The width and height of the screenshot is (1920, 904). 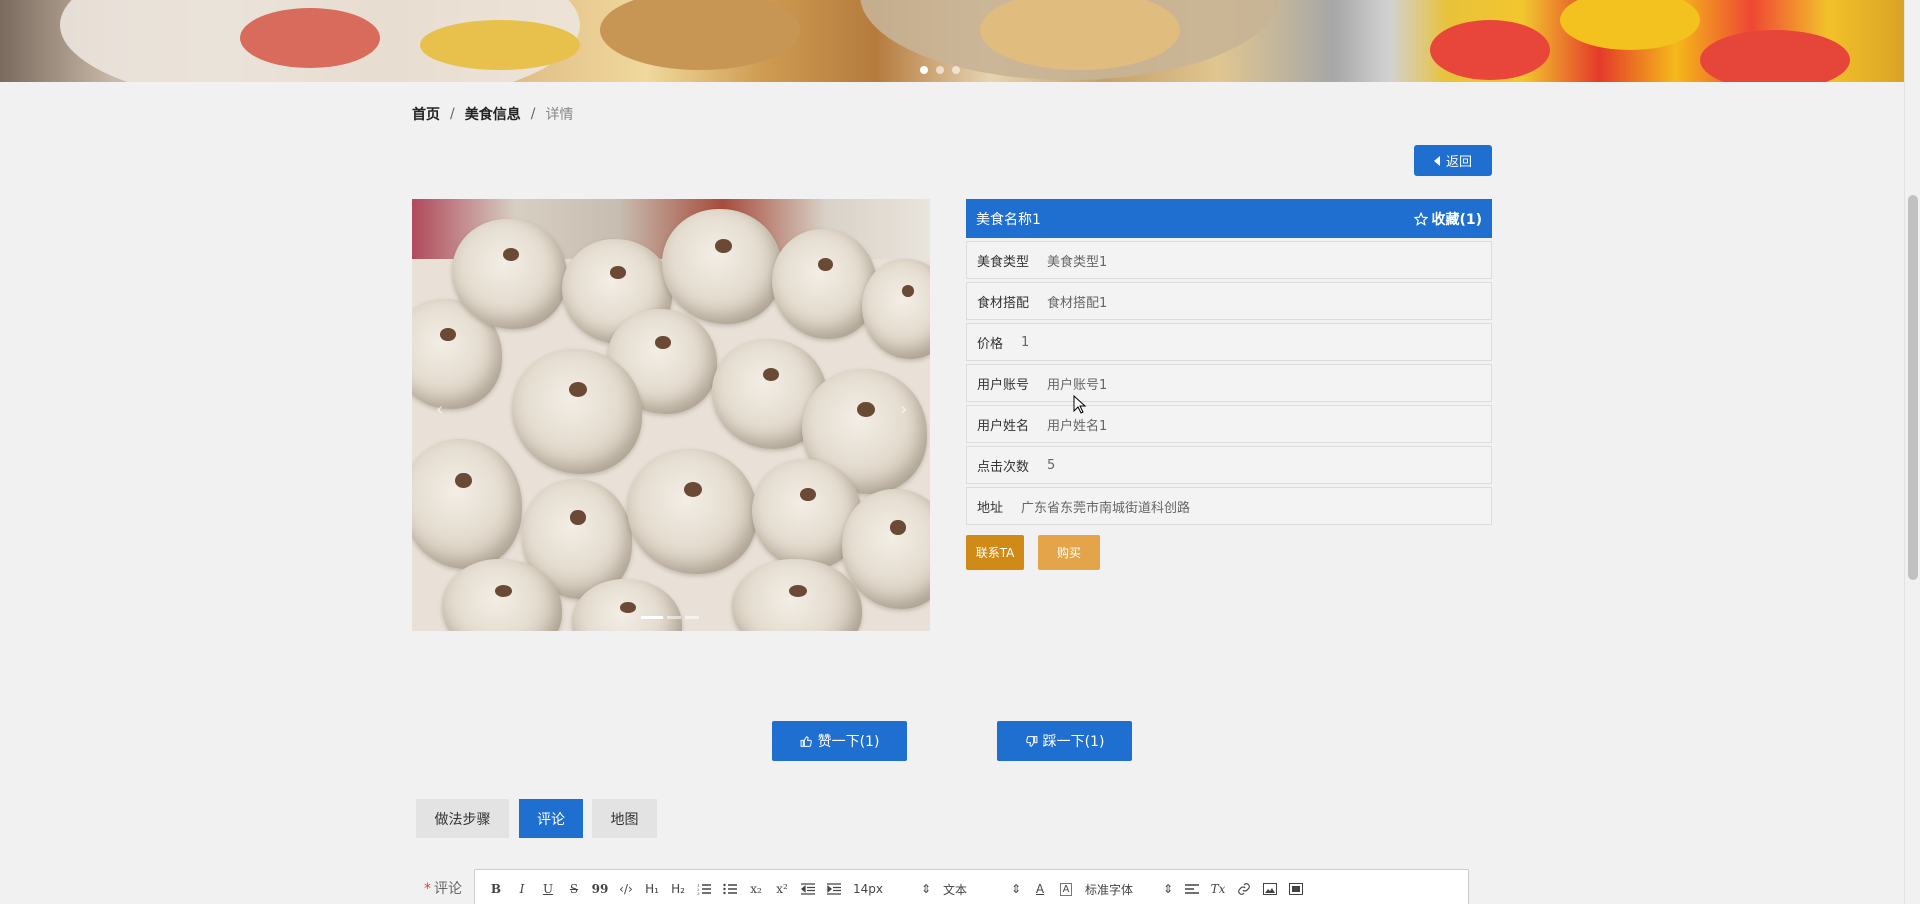 What do you see at coordinates (995, 552) in the screenshot?
I see `contact-button: 联系TA` at bounding box center [995, 552].